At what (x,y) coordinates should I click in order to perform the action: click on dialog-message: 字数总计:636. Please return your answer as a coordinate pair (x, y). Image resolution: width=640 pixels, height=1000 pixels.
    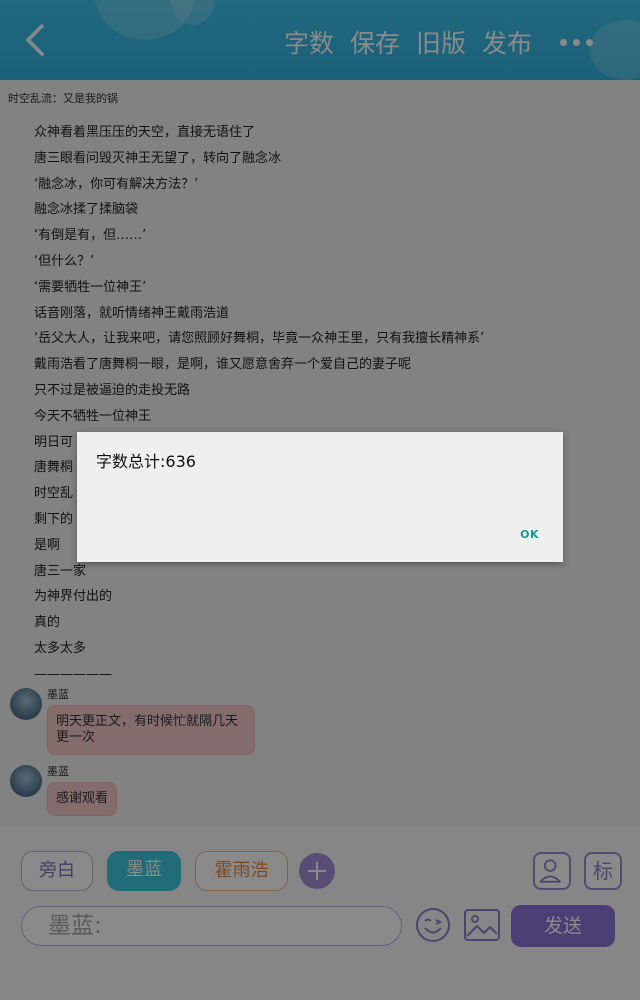
    Looking at the image, I should click on (146, 461).